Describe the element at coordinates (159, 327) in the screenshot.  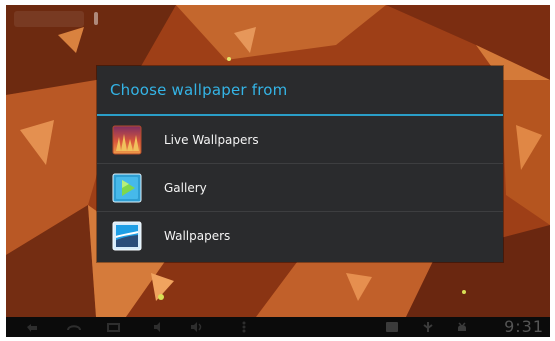
I see `volume-down-icon` at that location.